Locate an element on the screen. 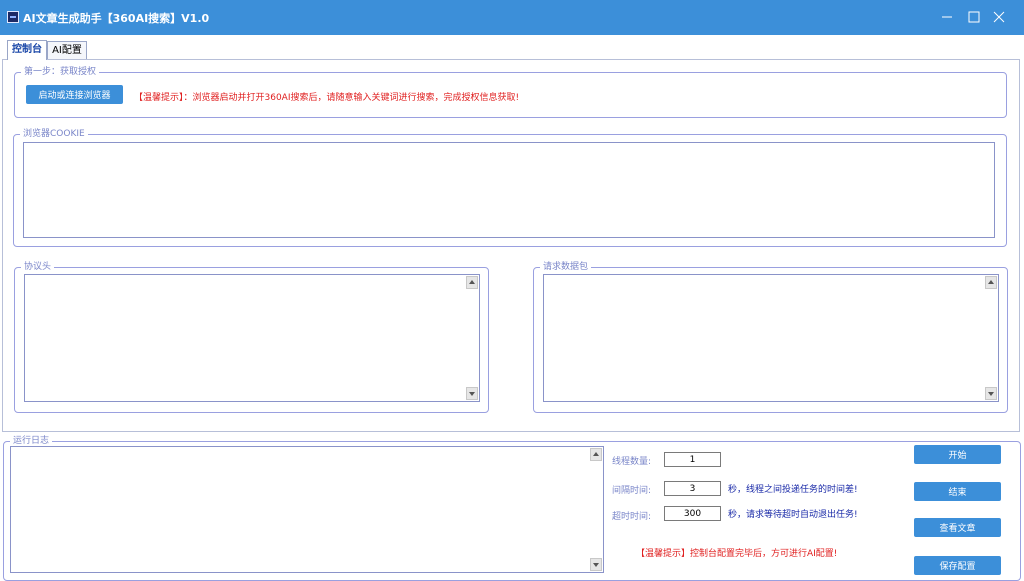  run-log-textarea is located at coordinates (307, 509).